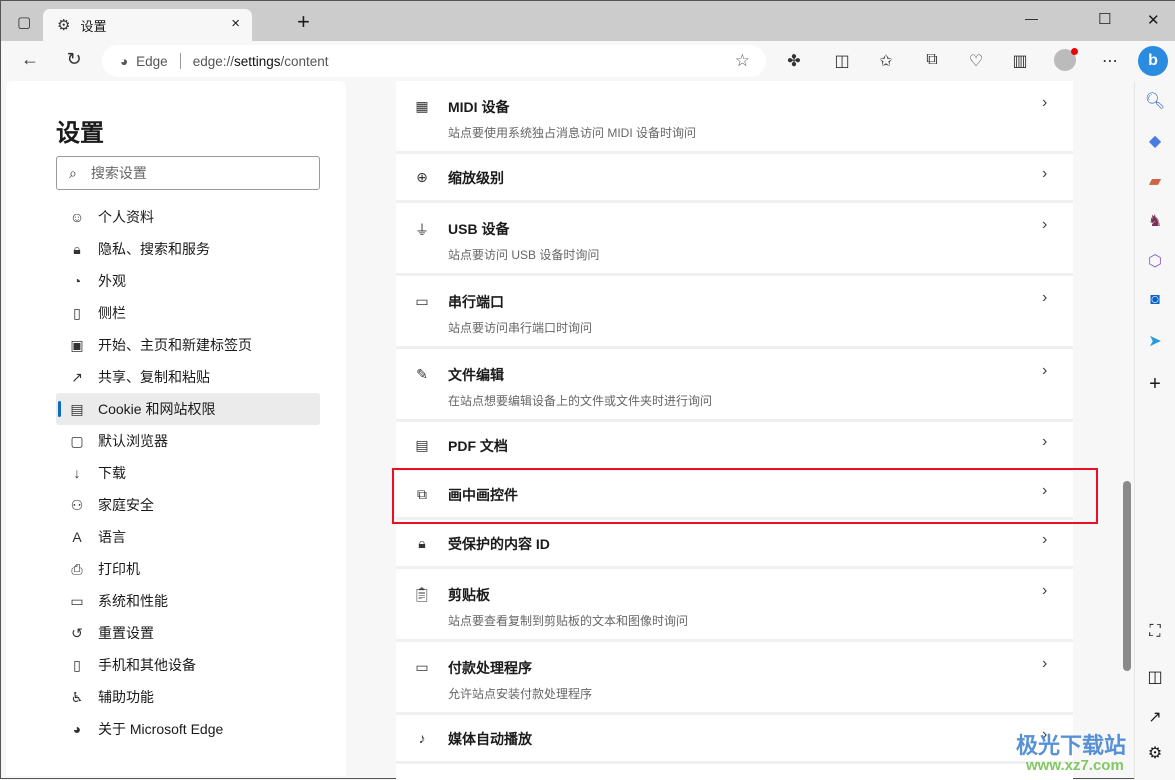 The width and height of the screenshot is (1175, 780). Describe the element at coordinates (1155, 717) in the screenshot. I see `external-link-icon: ↗` at that location.